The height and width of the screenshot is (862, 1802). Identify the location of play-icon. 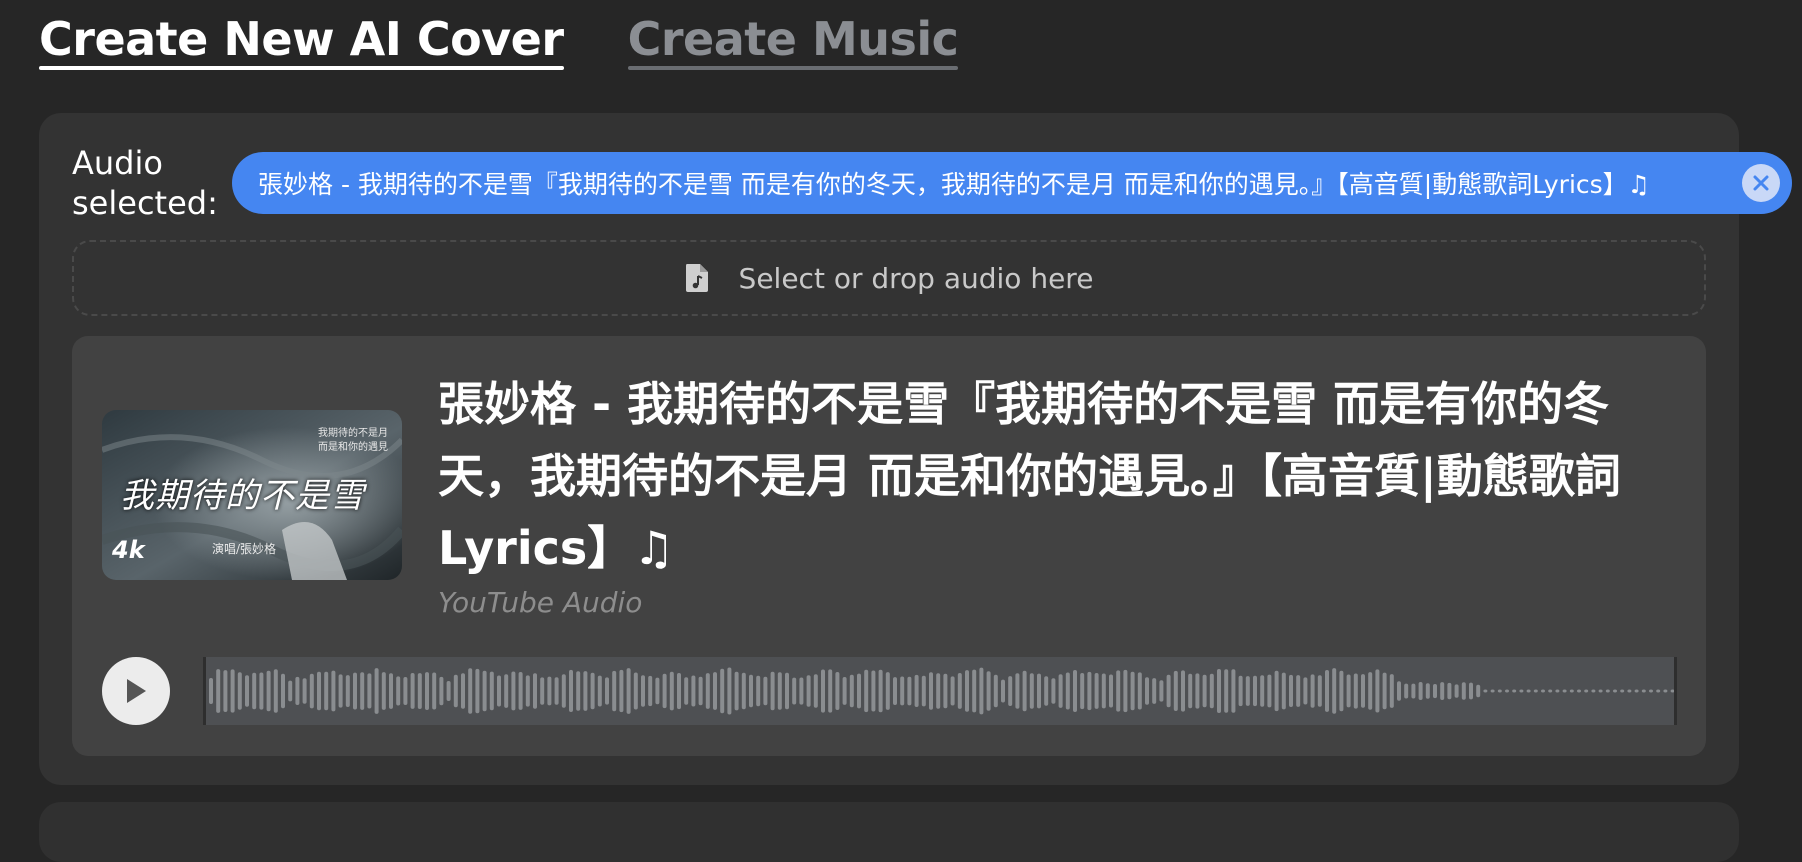
(136, 691).